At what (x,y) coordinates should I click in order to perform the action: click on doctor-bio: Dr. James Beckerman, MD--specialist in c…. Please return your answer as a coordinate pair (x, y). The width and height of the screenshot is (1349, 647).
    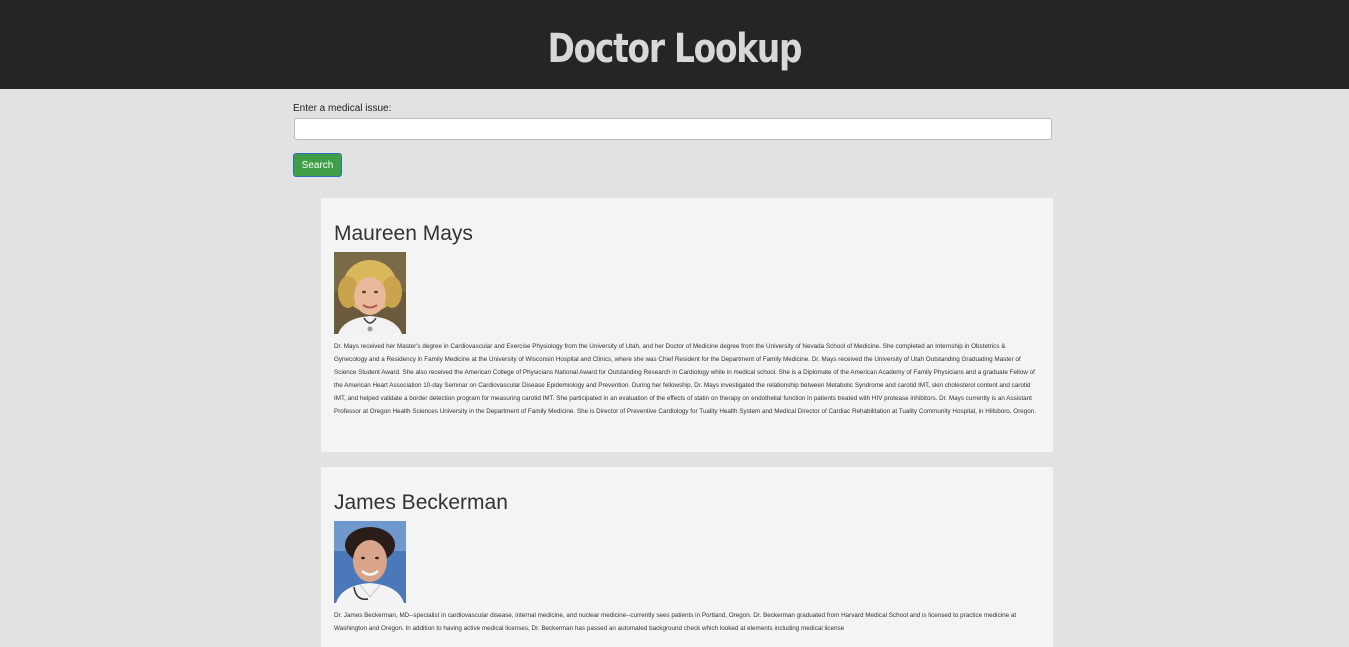
    Looking at the image, I should click on (675, 622).